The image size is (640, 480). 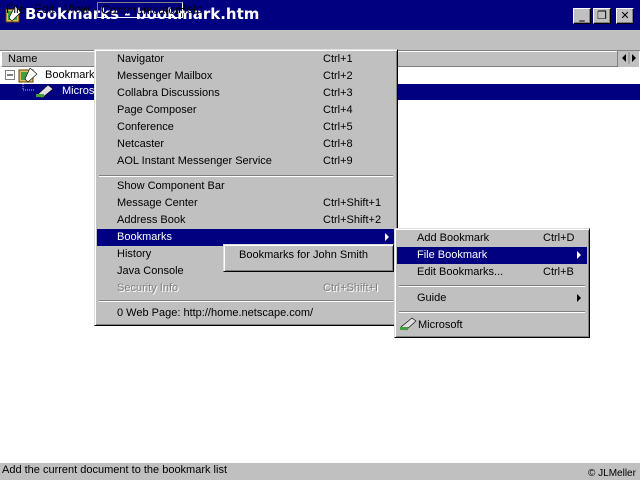 What do you see at coordinates (194, 161) in the screenshot?
I see `menu-item-label: AOL Instant Messenger Service` at bounding box center [194, 161].